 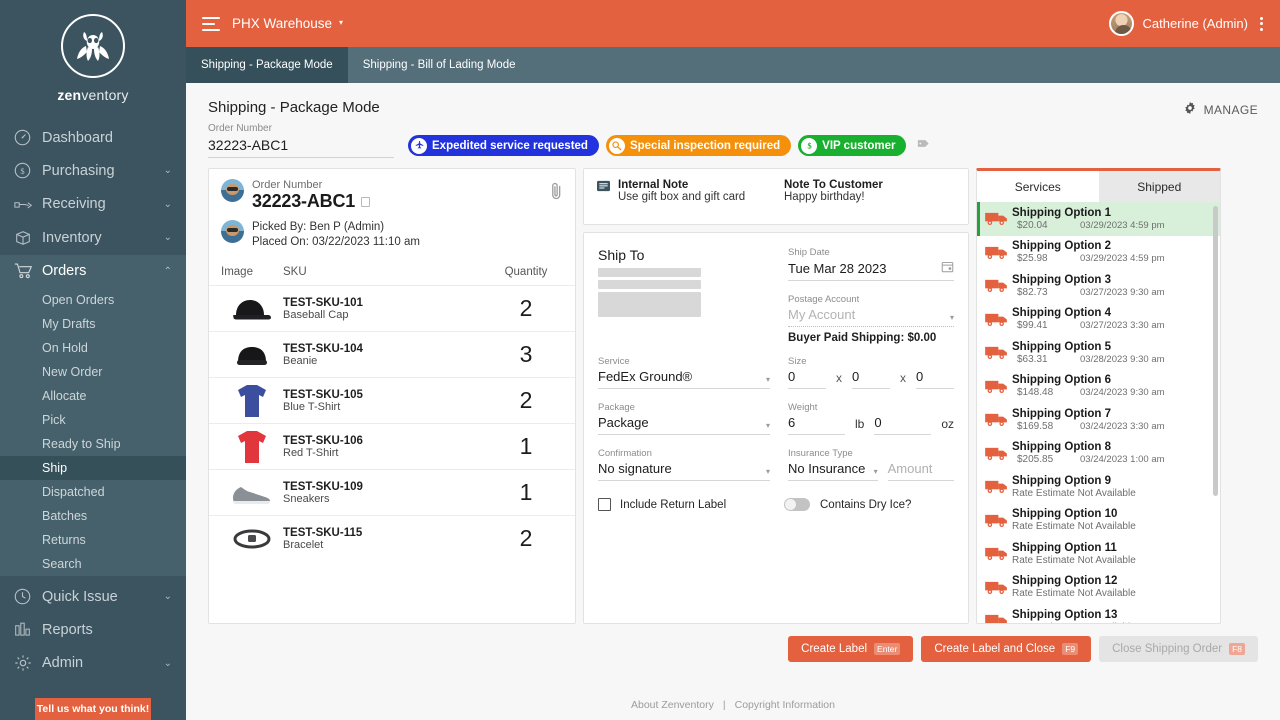 What do you see at coordinates (871, 317) in the screenshot?
I see `postage-account-select: My Account ▾` at bounding box center [871, 317].